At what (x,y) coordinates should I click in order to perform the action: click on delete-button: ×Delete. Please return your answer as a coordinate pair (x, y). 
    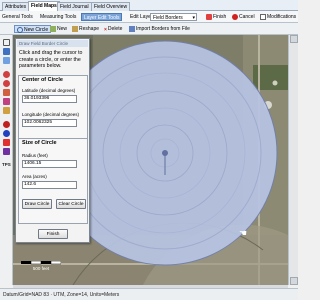
    Looking at the image, I should click on (113, 29).